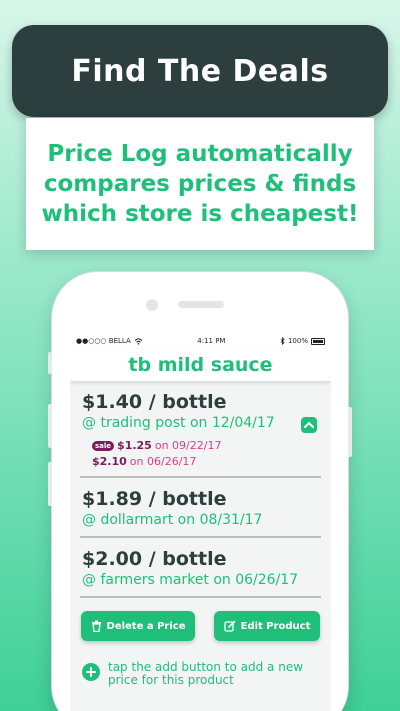  What do you see at coordinates (50, 426) in the screenshot?
I see `phone-volume-up` at bounding box center [50, 426].